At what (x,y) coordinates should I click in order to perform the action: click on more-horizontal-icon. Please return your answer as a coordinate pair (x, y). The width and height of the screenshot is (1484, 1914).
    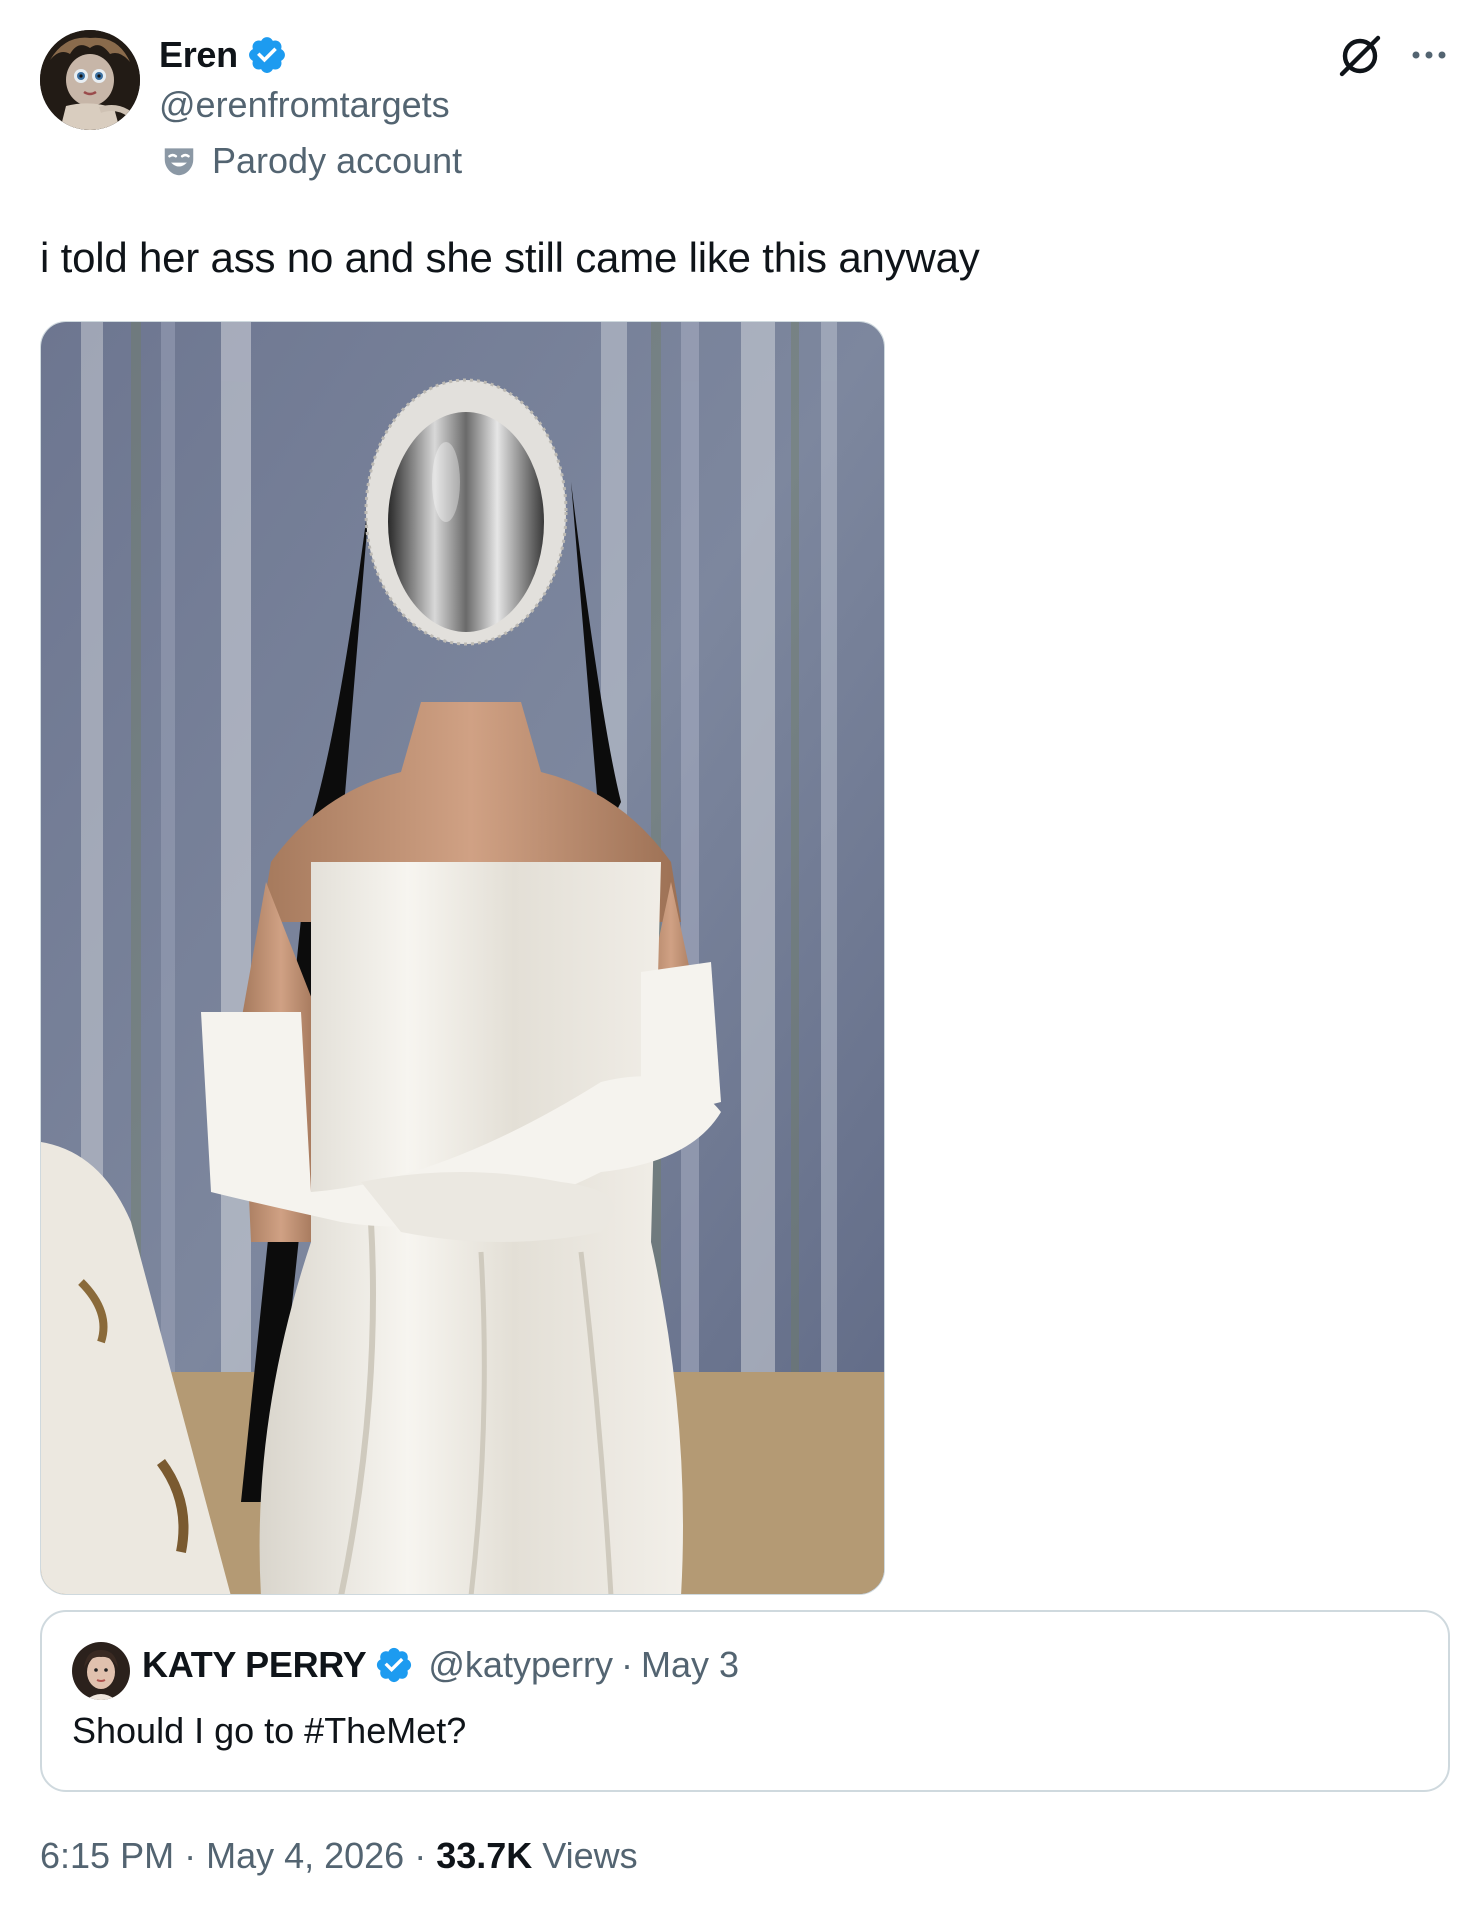
    Looking at the image, I should click on (1429, 55).